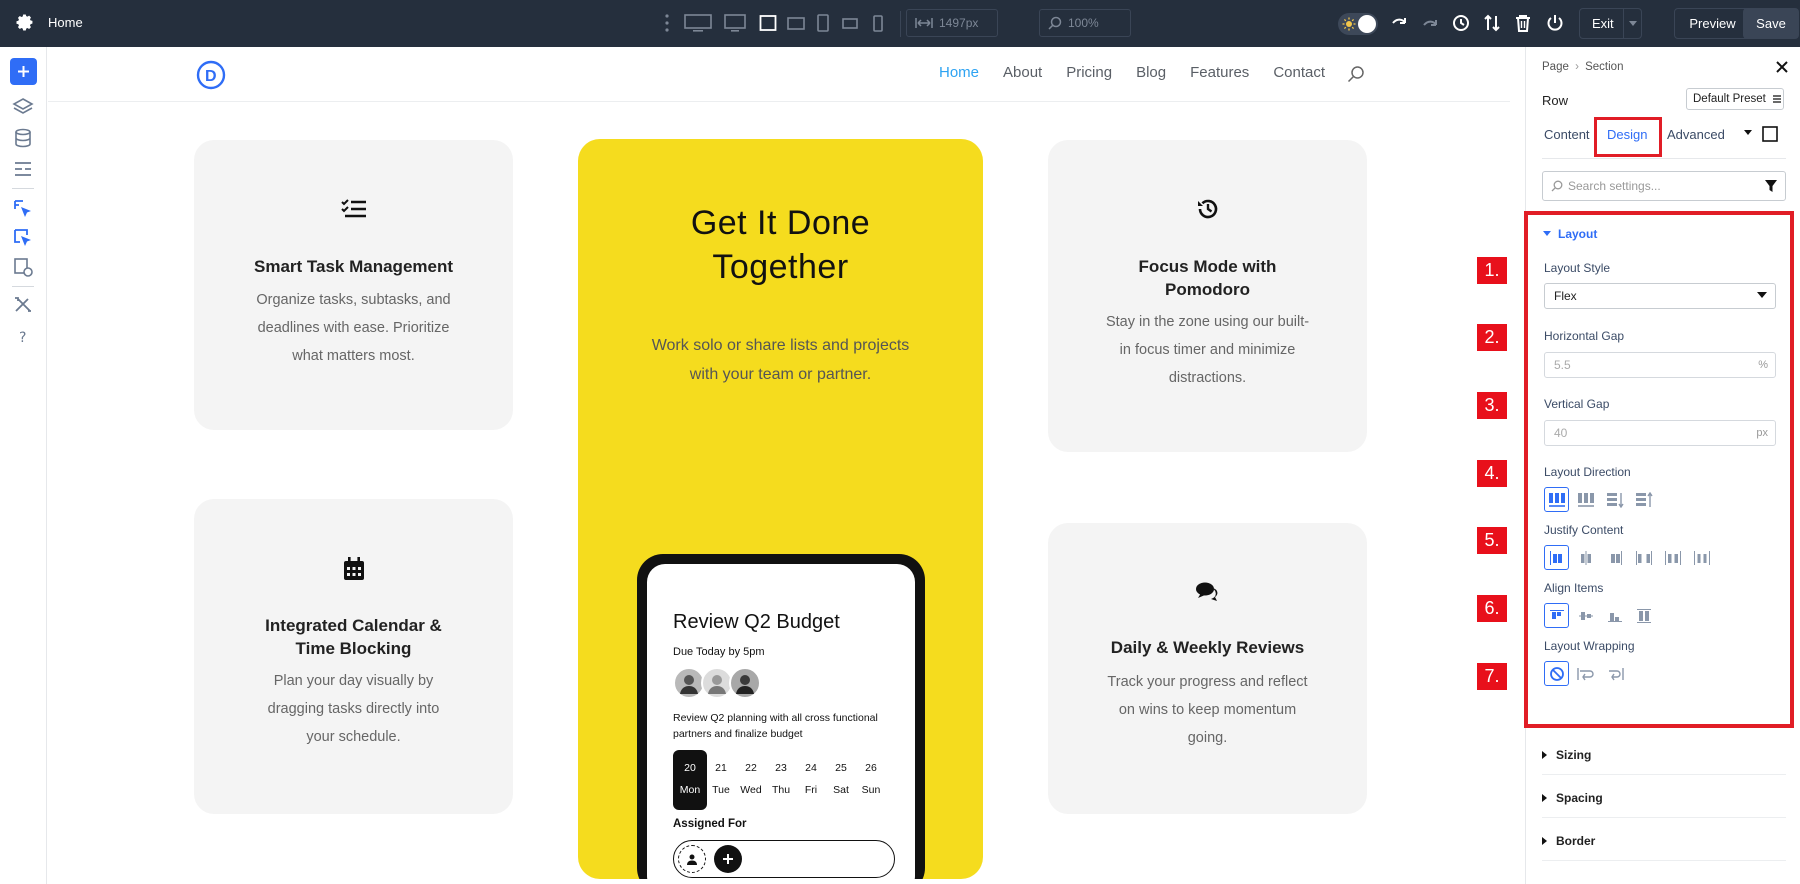  Describe the element at coordinates (23, 305) in the screenshot. I see `tools-icon` at that location.